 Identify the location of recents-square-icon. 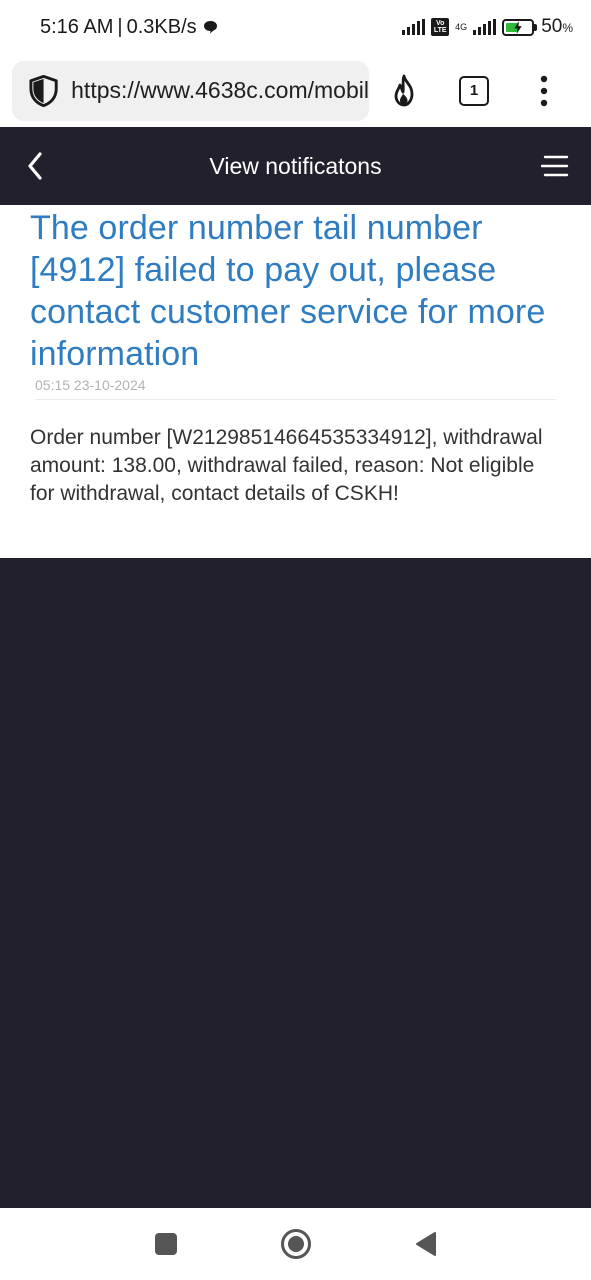
(165, 1244).